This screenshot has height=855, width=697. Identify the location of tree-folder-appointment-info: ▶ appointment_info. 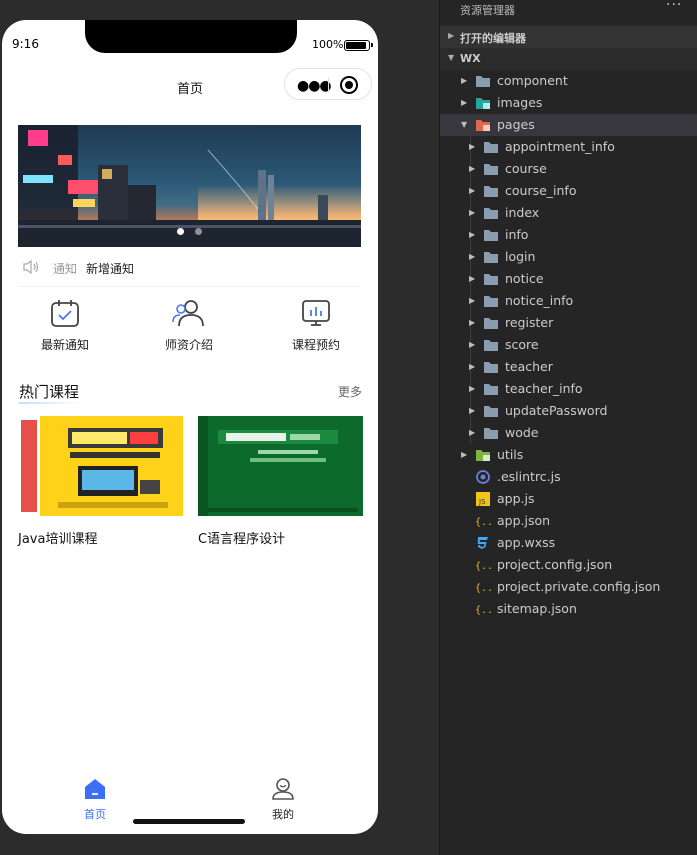
(568, 147).